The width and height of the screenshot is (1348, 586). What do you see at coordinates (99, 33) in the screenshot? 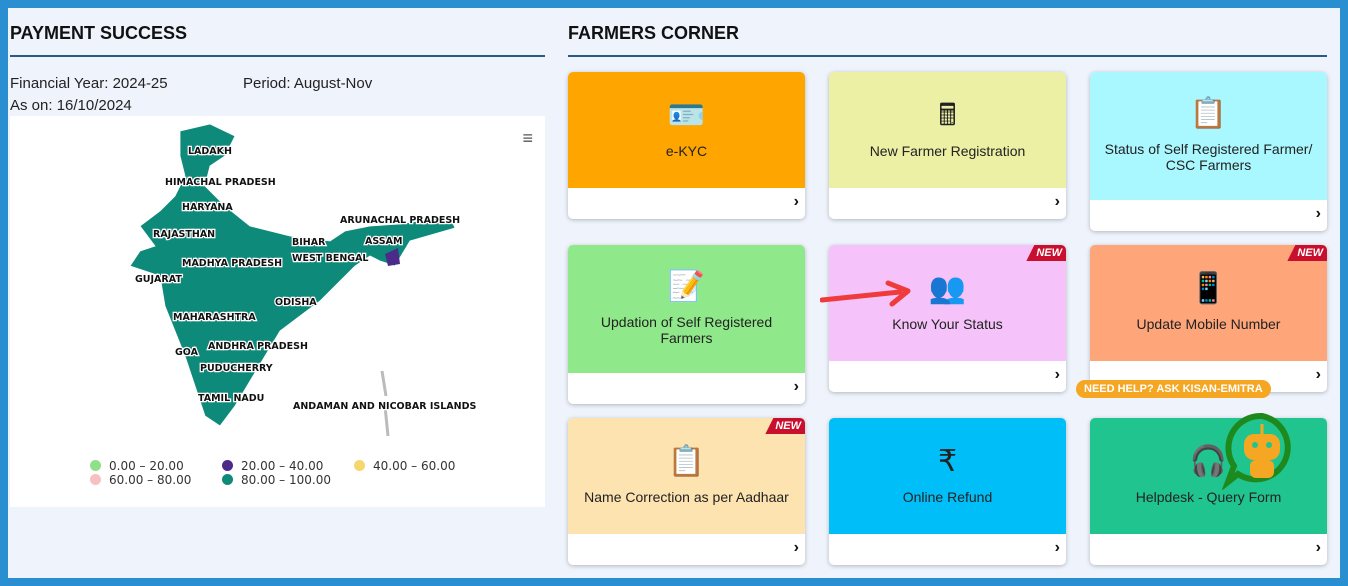
I see `payment-title: PAYMENT SUCCESS` at bounding box center [99, 33].